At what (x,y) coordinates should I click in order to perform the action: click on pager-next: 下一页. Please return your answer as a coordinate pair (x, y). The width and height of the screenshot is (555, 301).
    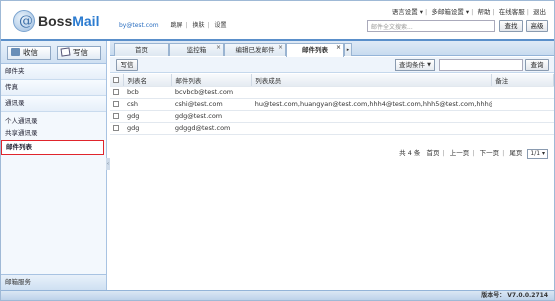
    Looking at the image, I should click on (490, 153).